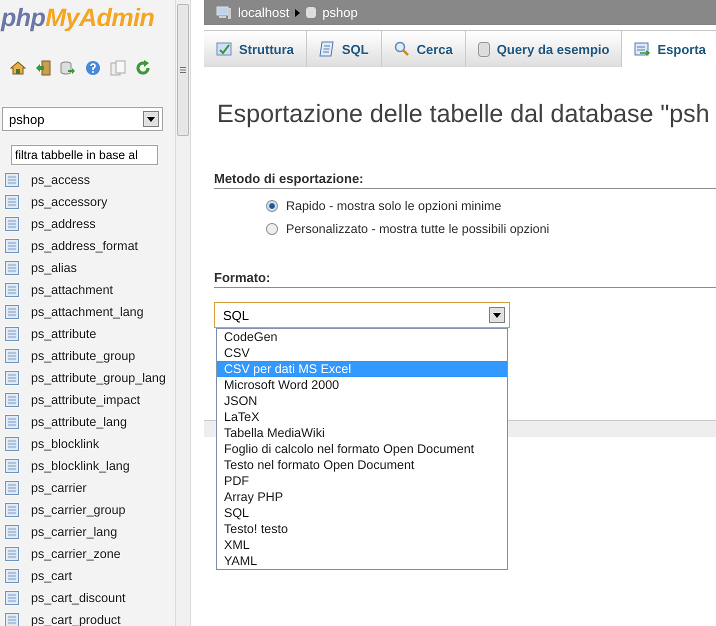  What do you see at coordinates (76, 554) in the screenshot?
I see `table-link: ps_carrier_zone` at bounding box center [76, 554].